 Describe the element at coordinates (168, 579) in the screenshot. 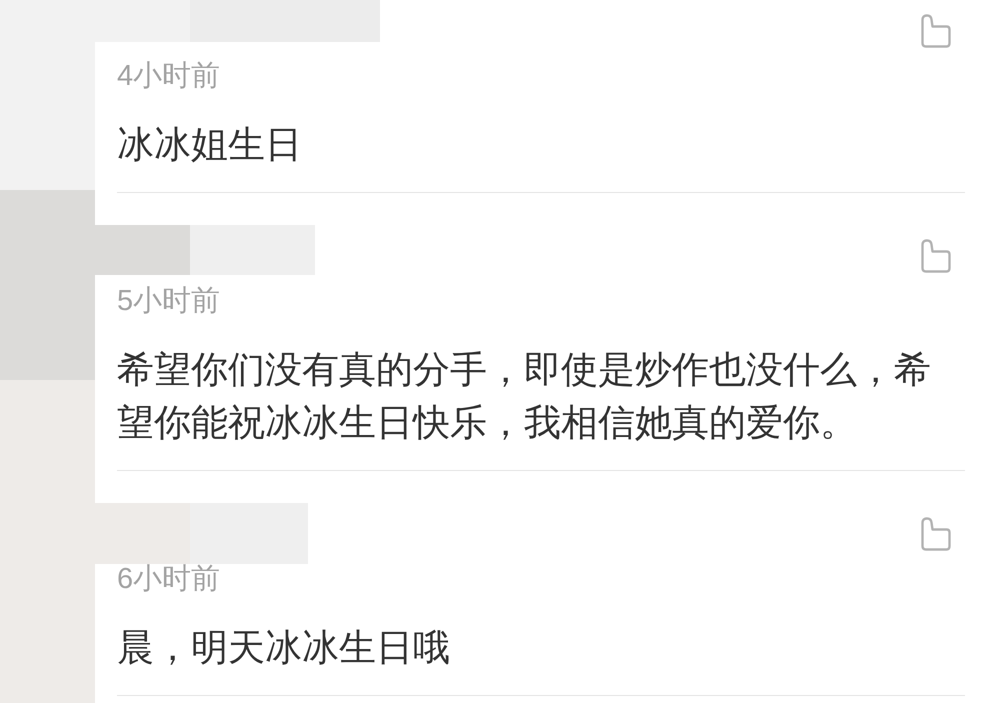

I see `comment-time: 6小时前` at that location.